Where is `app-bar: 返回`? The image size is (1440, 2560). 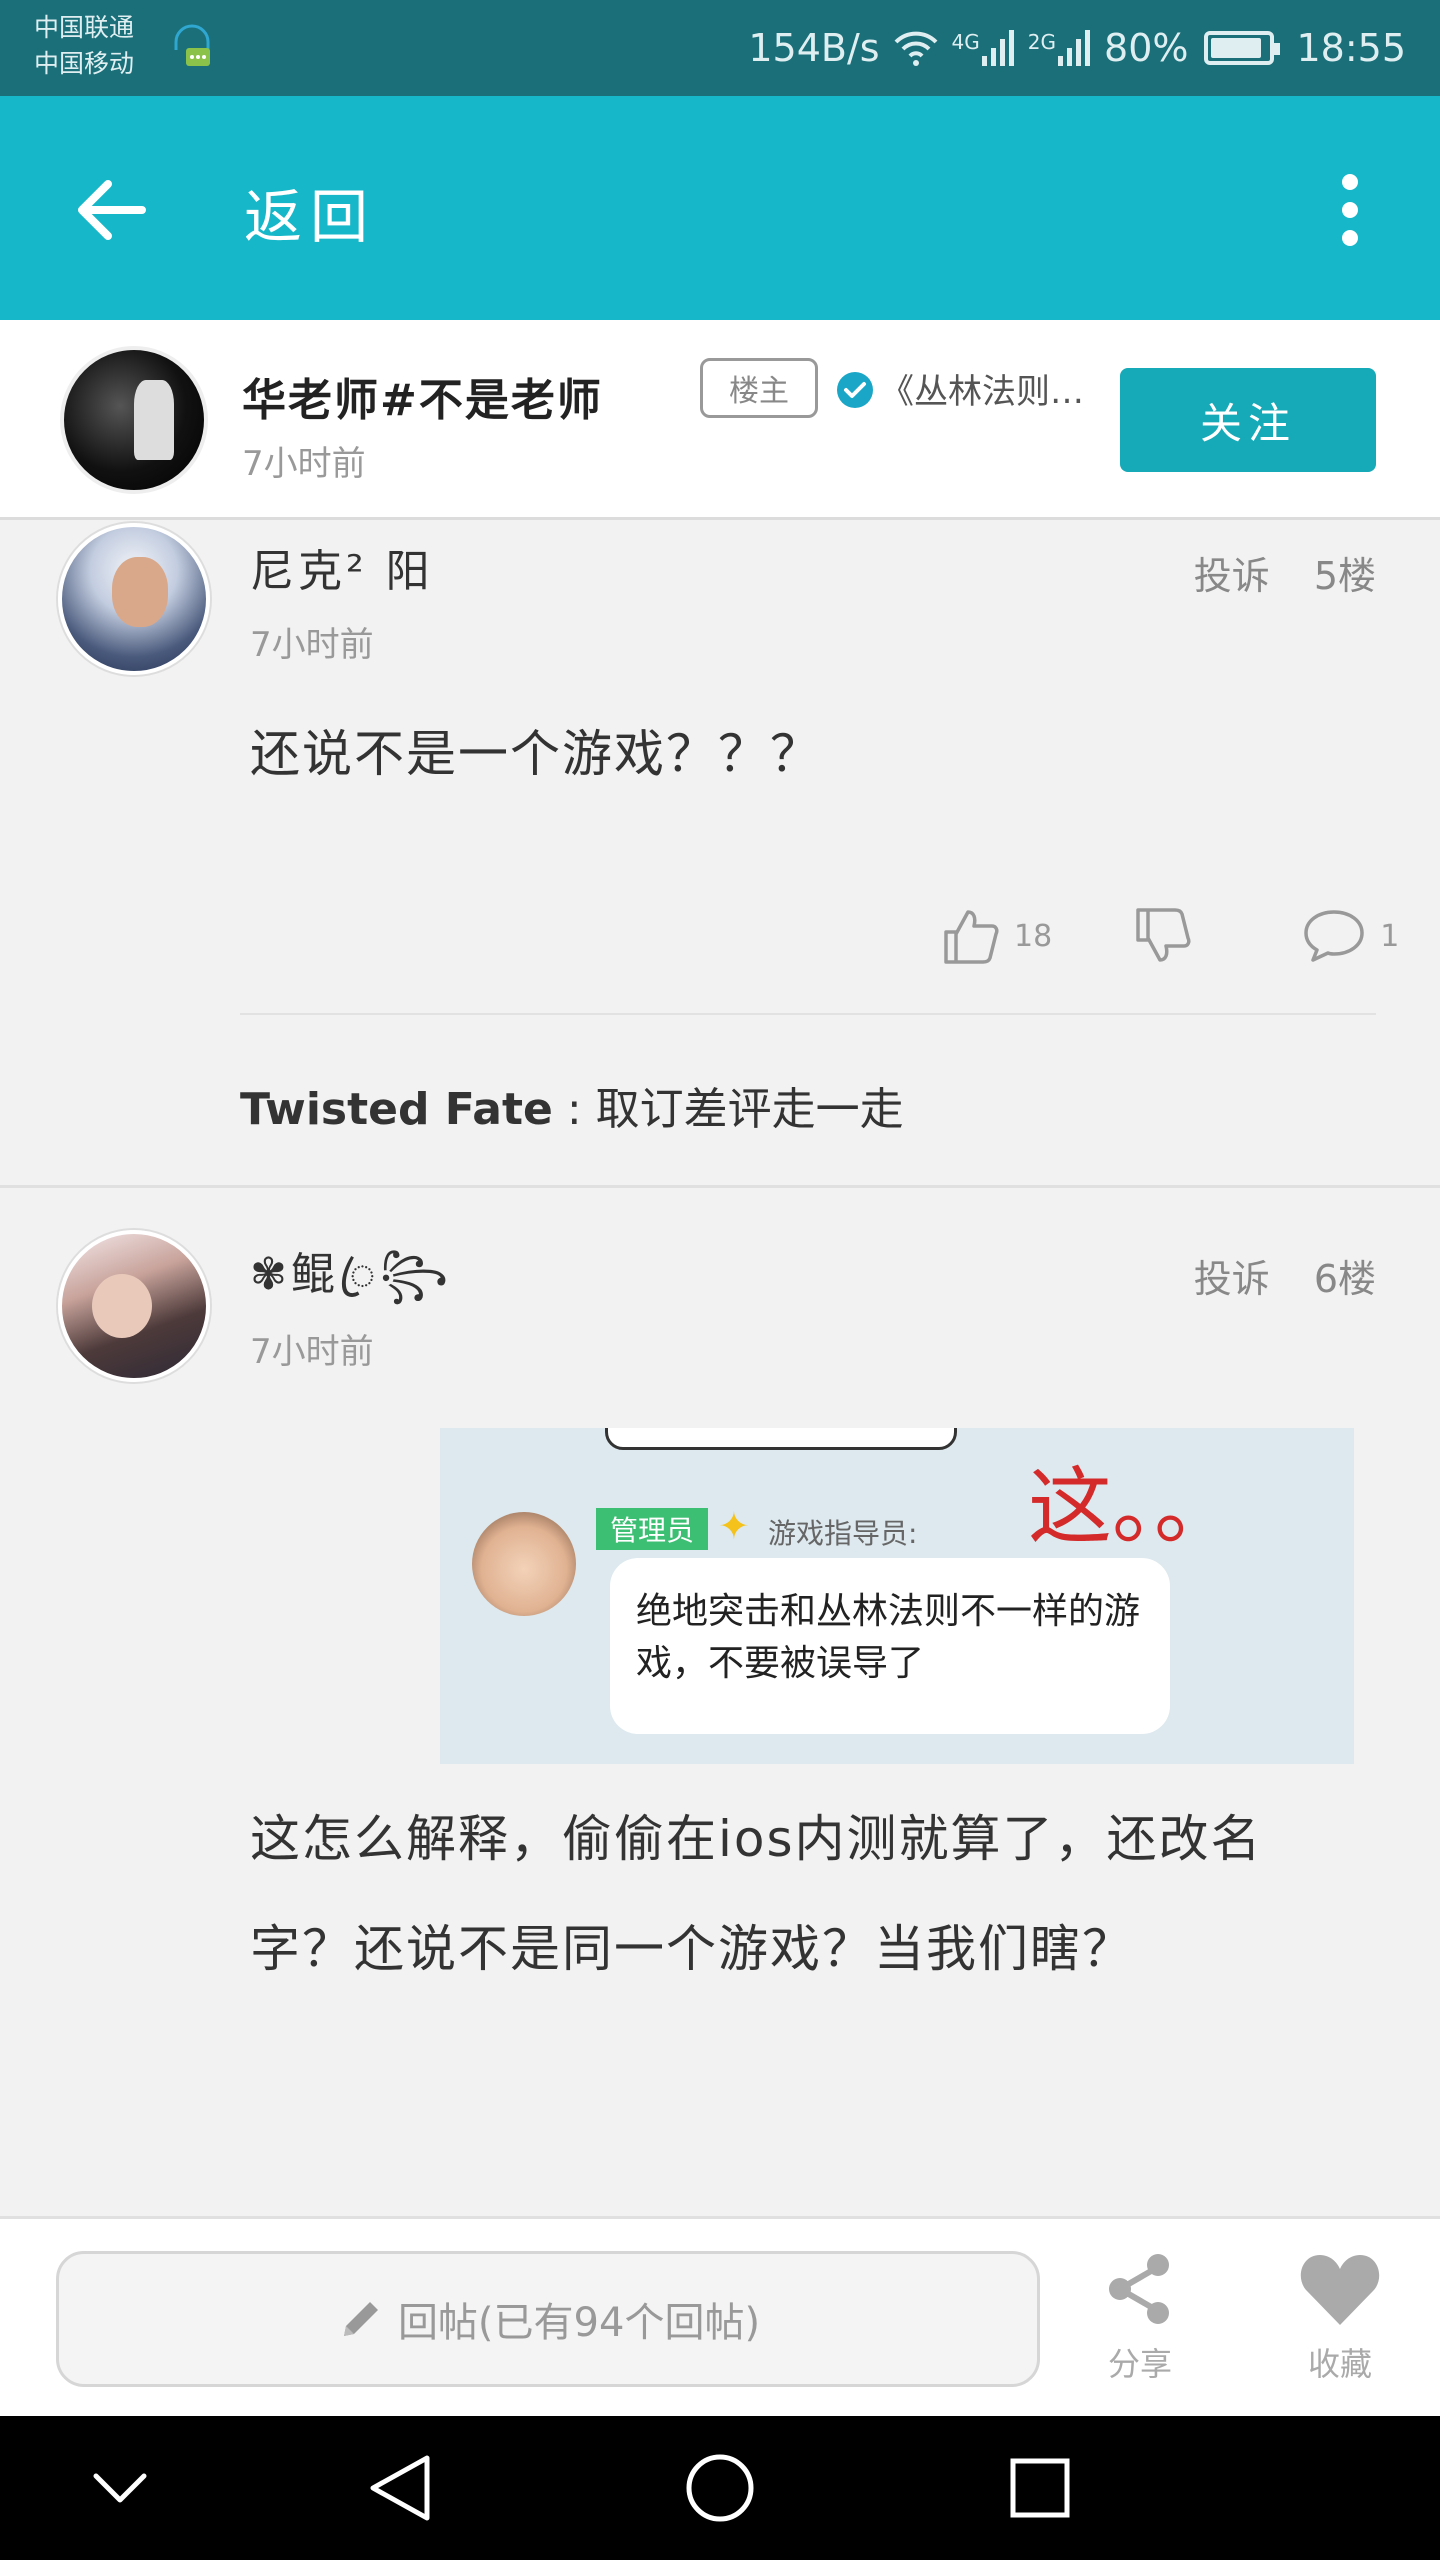
app-bar: 返回 is located at coordinates (720, 208).